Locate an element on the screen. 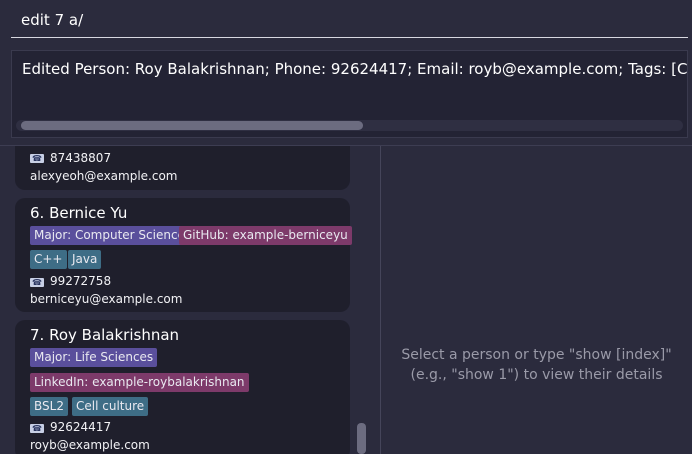 This screenshot has width=692, height=454. github-tag: GitHub: example-berniceyu is located at coordinates (265, 235).